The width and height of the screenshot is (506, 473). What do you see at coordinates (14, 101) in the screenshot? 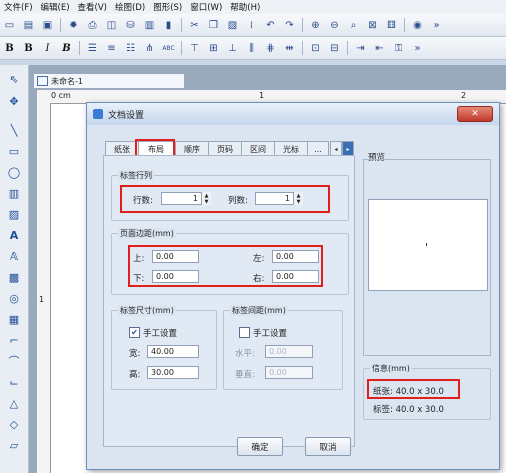
I see `pan-icon: ✥` at bounding box center [14, 101].